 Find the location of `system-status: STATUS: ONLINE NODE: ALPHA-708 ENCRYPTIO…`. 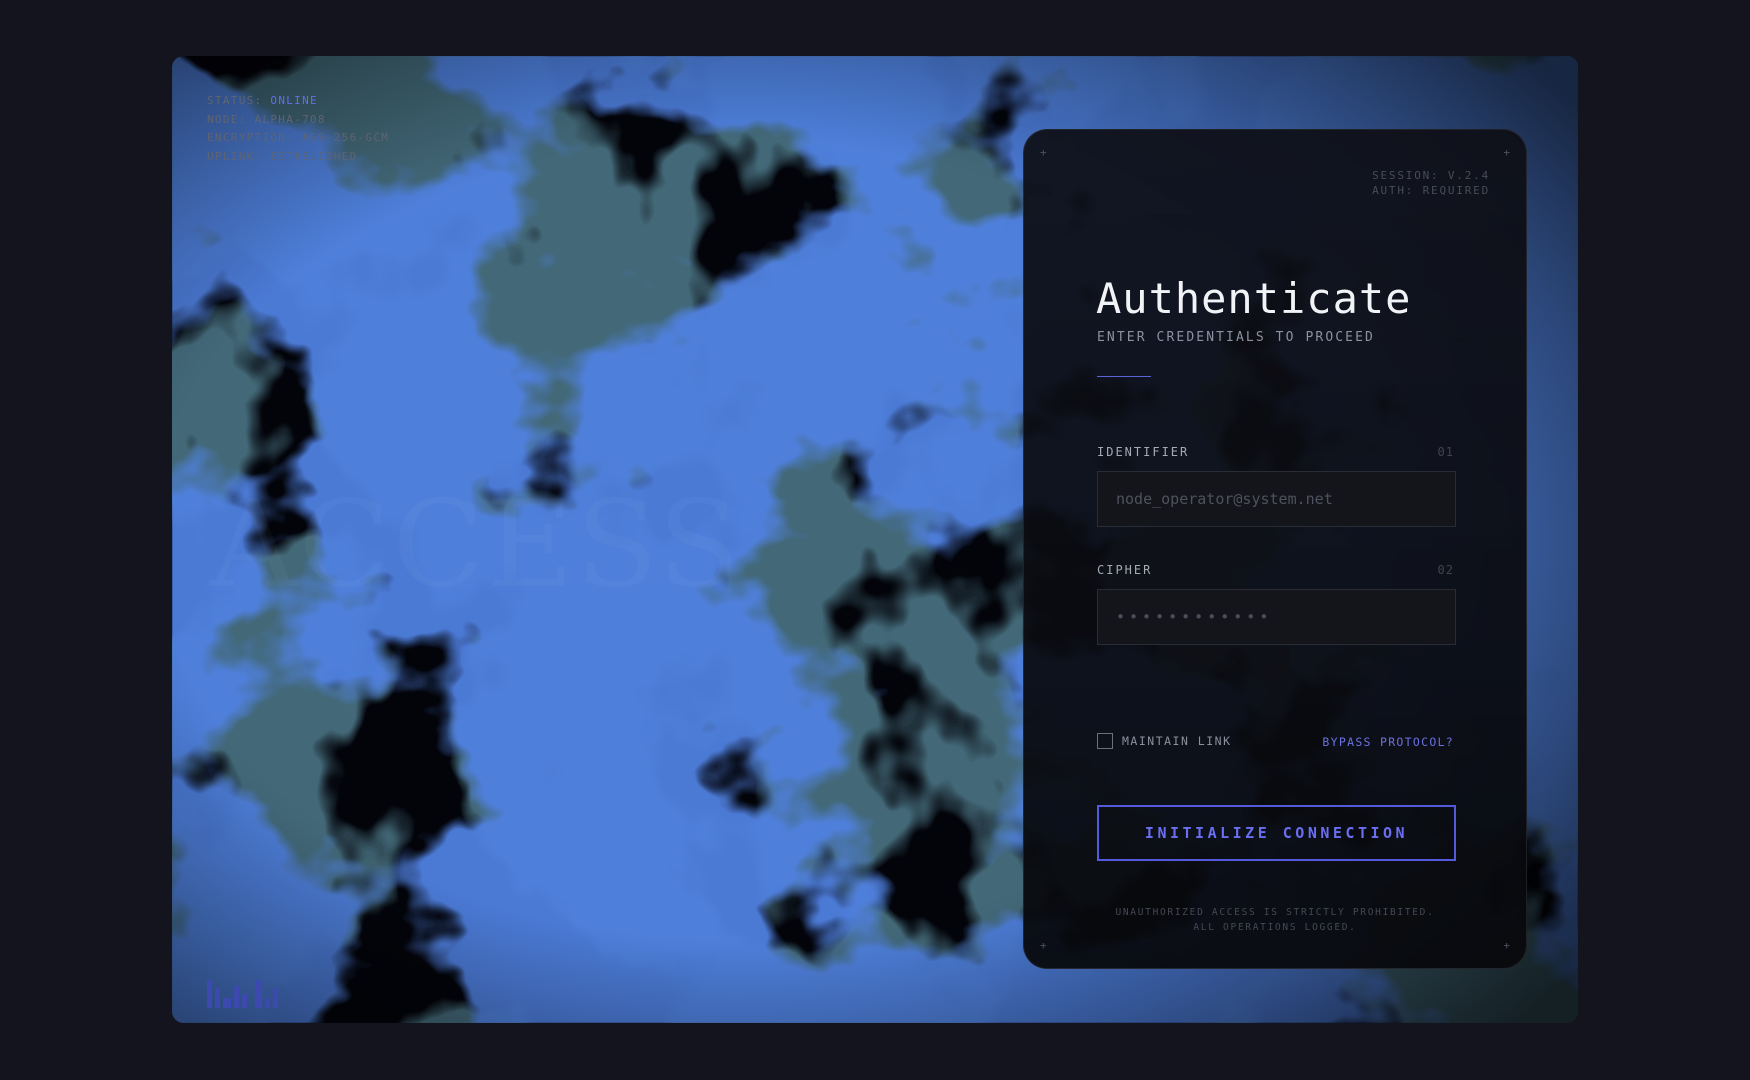

system-status: STATUS: ONLINE NODE: ALPHA-708 ENCRYPTIO… is located at coordinates (298, 129).